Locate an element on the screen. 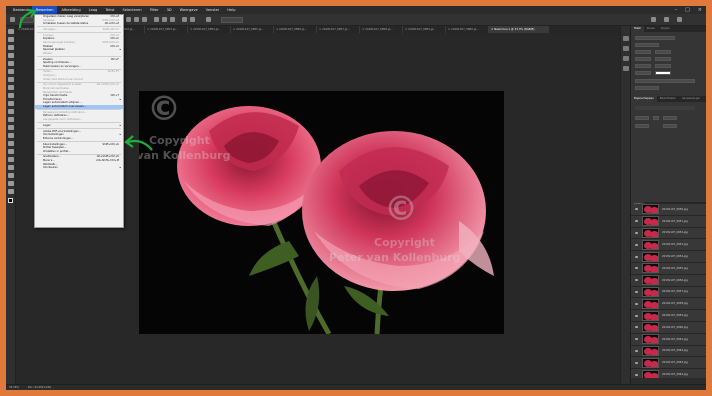  layer-row: 20181107_0853.jpg is located at coordinates (668, 245).